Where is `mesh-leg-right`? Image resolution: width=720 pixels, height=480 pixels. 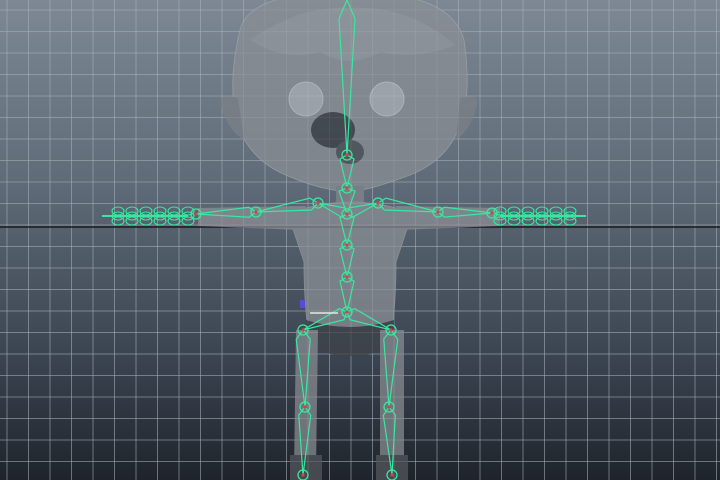
mesh-leg-right is located at coordinates (392, 400).